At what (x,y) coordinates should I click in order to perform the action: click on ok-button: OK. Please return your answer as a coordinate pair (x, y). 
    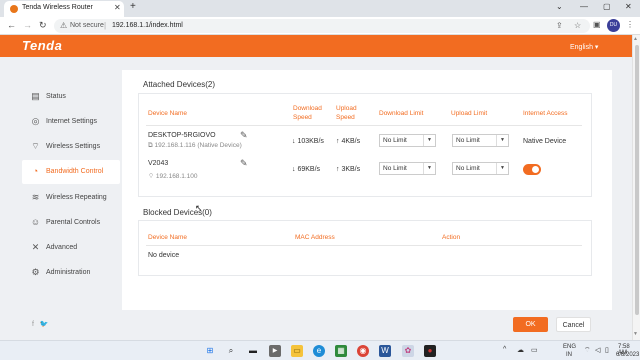
    Looking at the image, I should click on (530, 324).